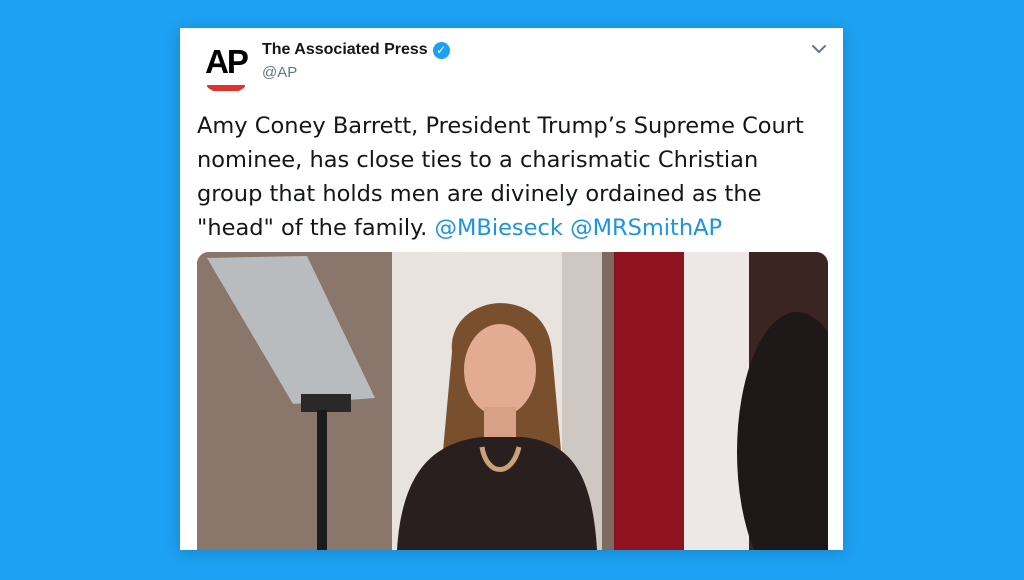  What do you see at coordinates (498, 228) in the screenshot?
I see `mention-link: @MBieseck` at bounding box center [498, 228].